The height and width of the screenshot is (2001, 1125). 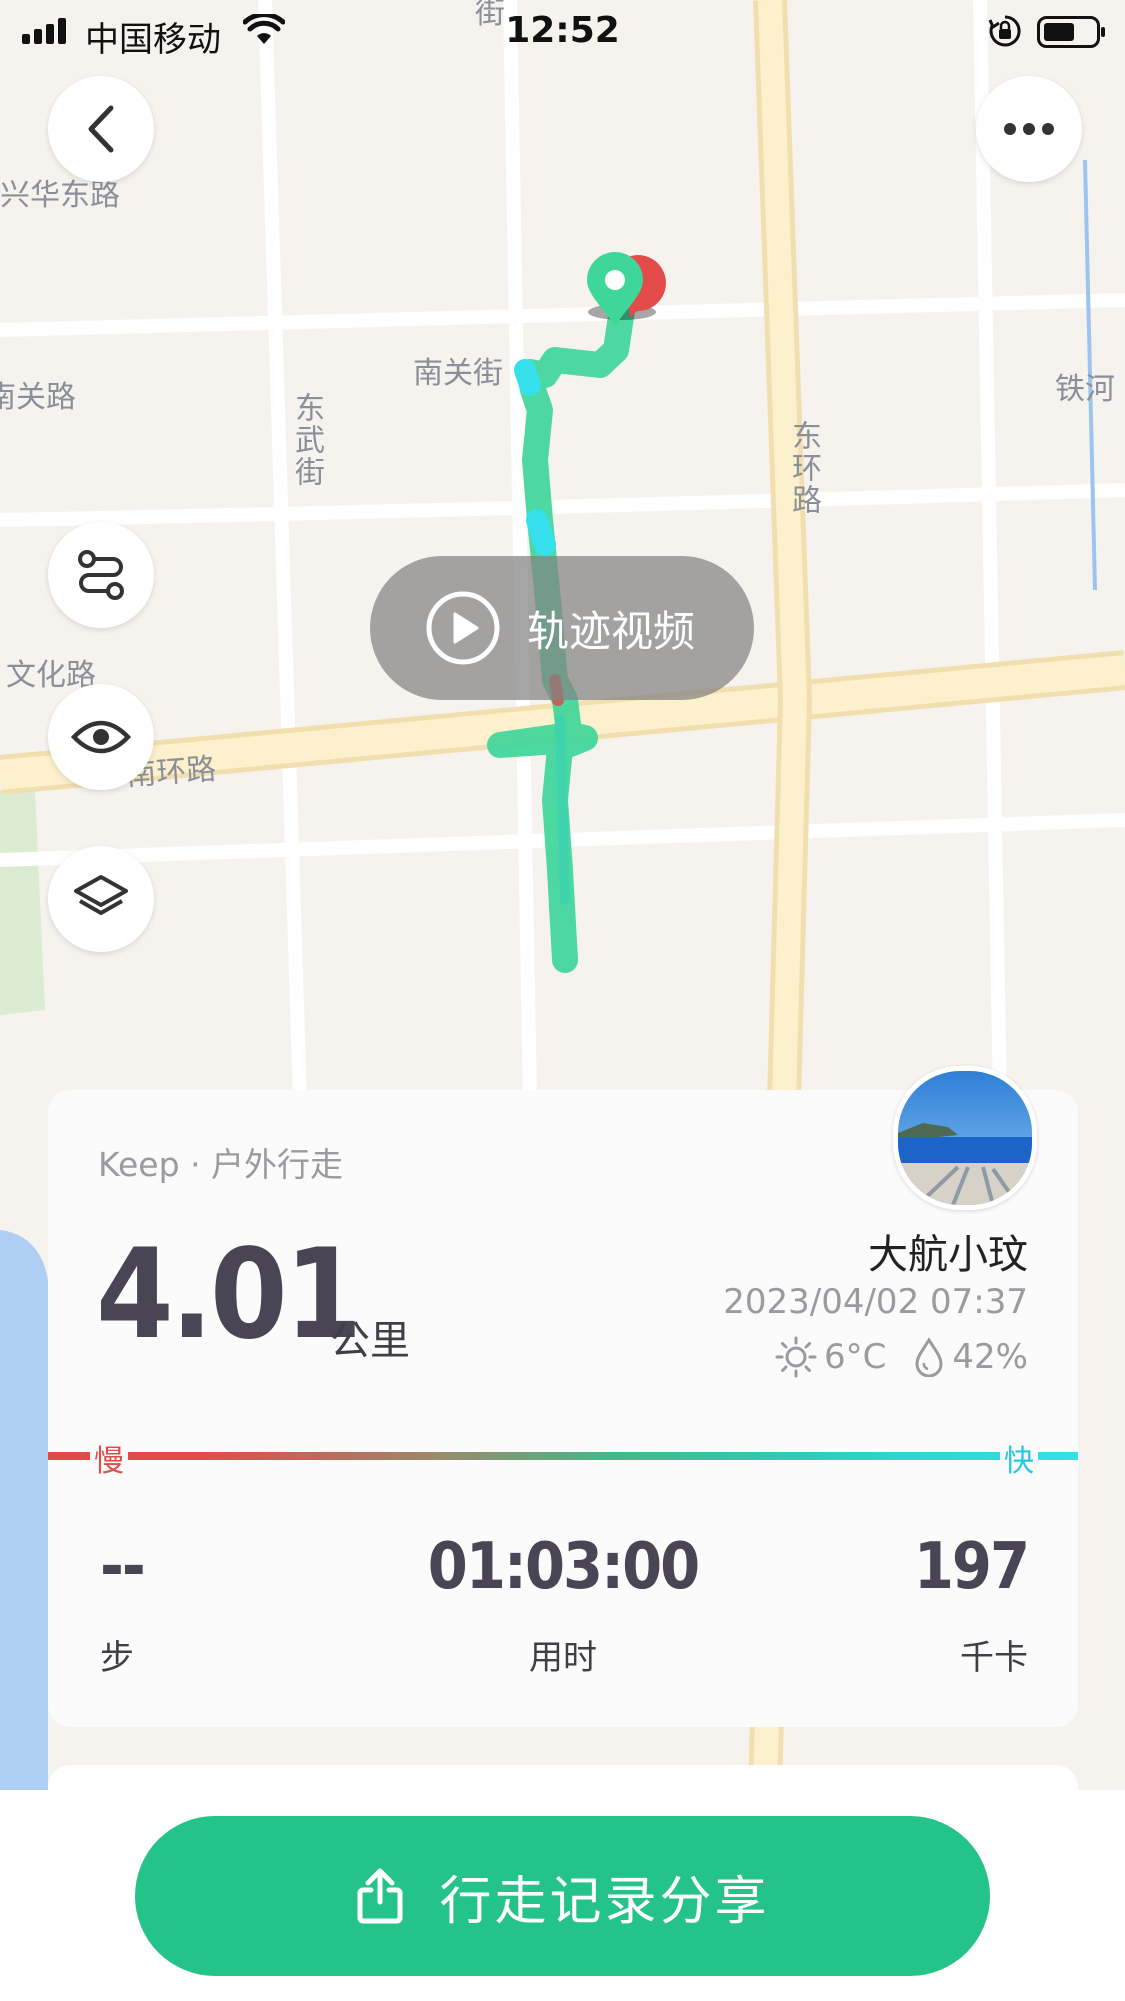 I want to click on duration-label: 用时, so click(x=563, y=1658).